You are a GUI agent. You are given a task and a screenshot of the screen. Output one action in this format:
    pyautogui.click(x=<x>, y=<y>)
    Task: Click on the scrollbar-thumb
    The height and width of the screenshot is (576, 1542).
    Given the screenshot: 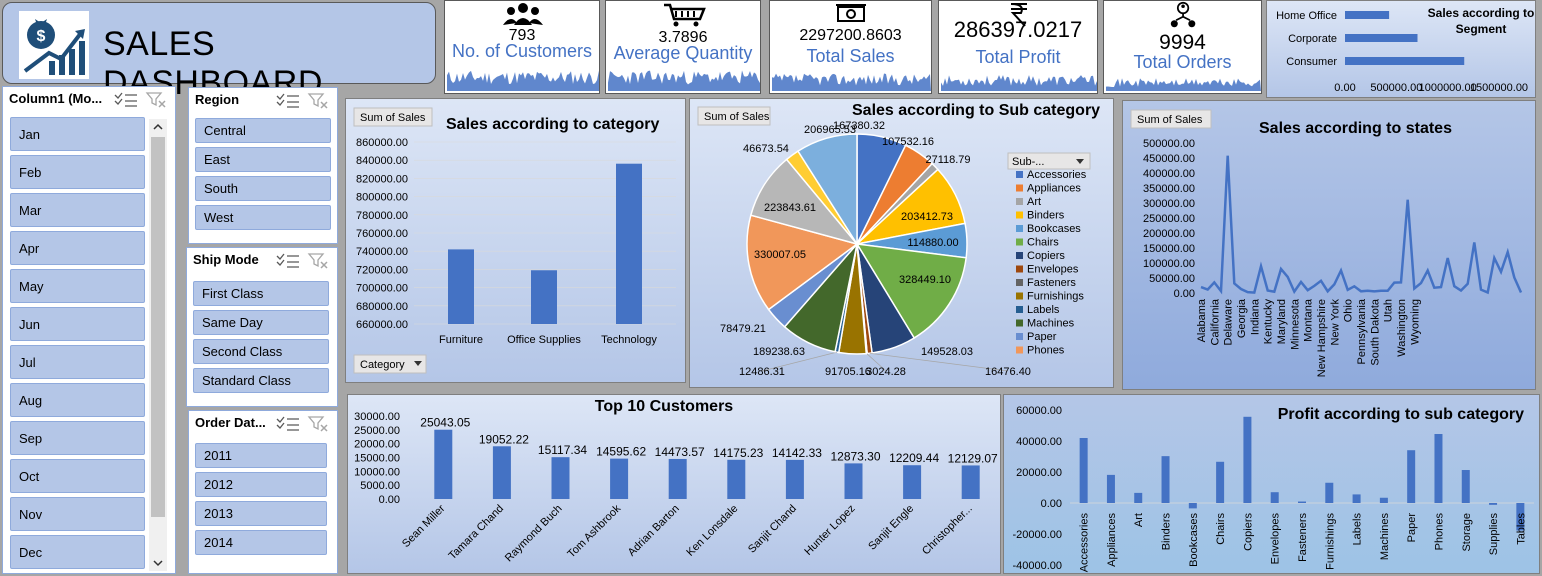 What is the action you would take?
    pyautogui.click(x=158, y=327)
    